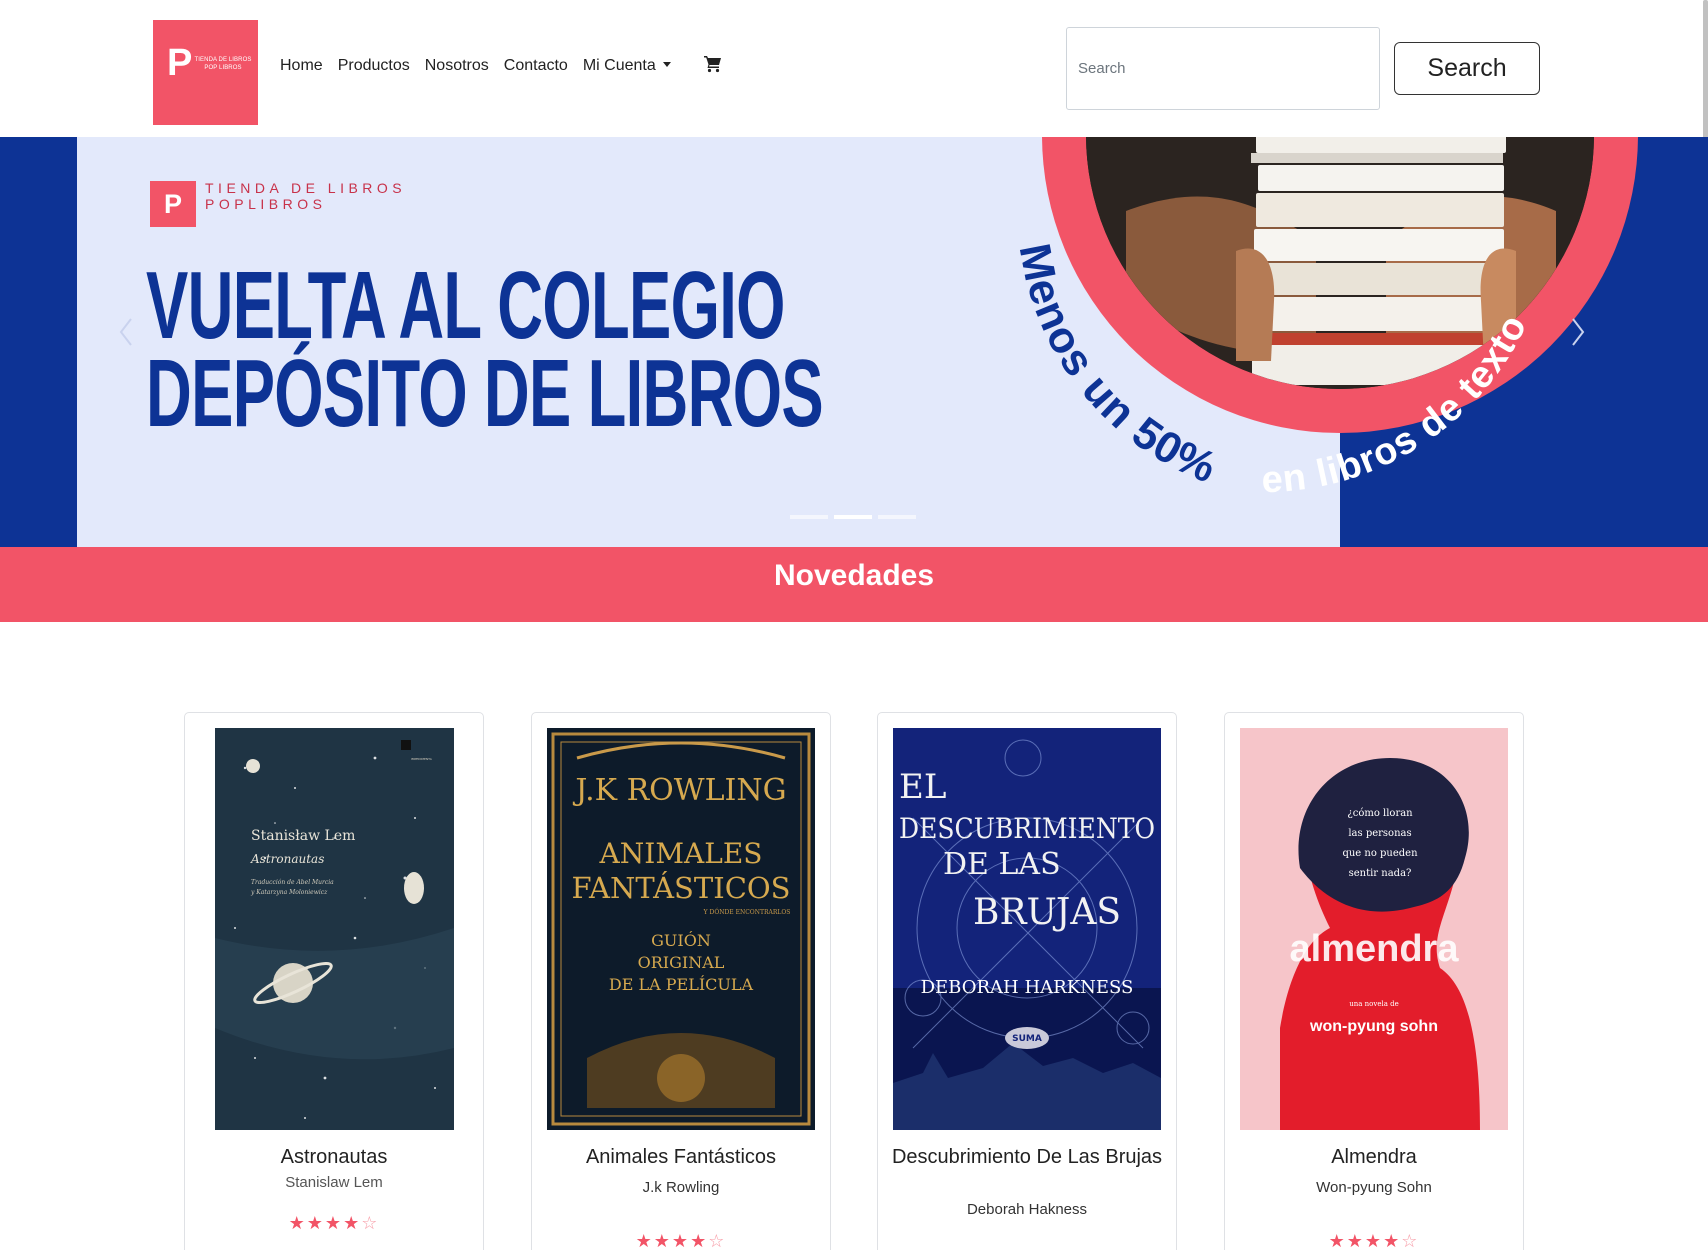  Describe the element at coordinates (1374, 1004) in the screenshot. I see `cover-novel-text: una novela de` at that location.